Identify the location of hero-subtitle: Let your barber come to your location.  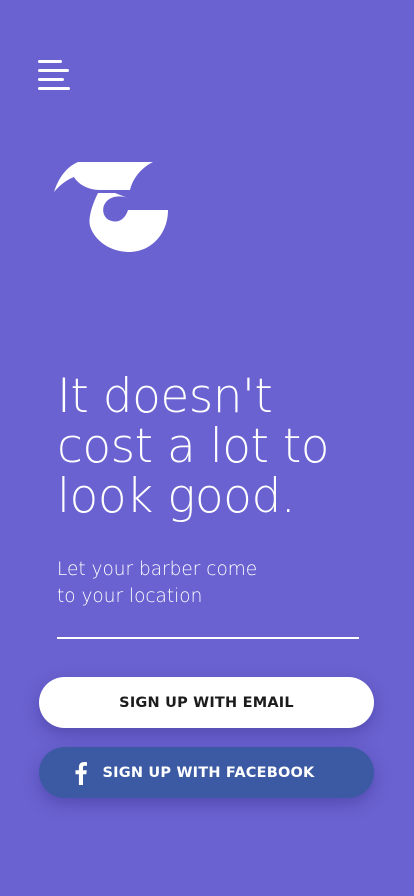
(187, 583).